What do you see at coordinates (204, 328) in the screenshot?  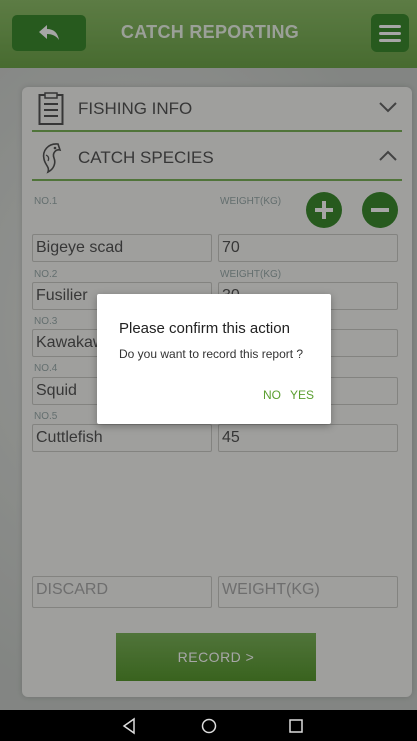 I see `dialog-title: Please confirm this action` at bounding box center [204, 328].